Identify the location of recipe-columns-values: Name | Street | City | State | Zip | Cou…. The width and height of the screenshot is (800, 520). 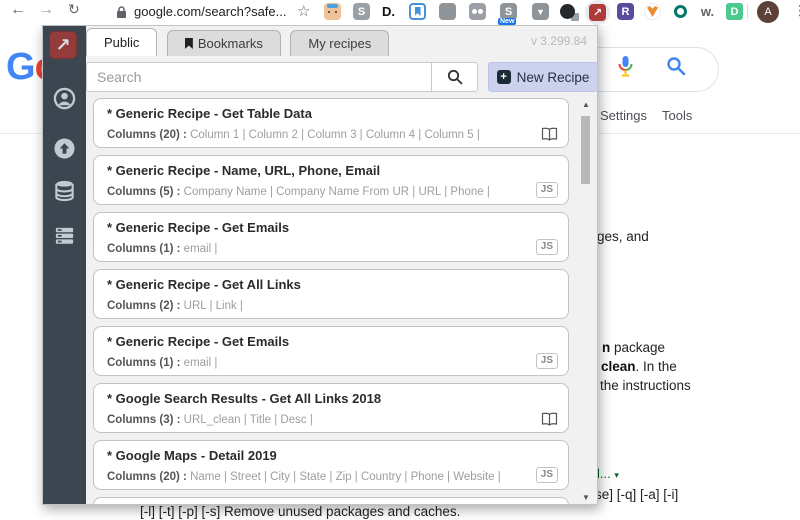
(343, 477).